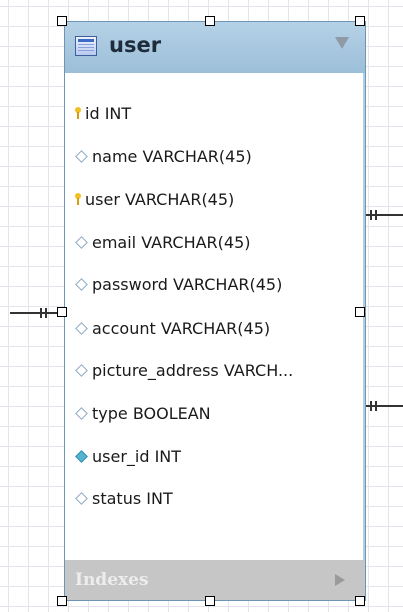 The width and height of the screenshot is (403, 612). I want to click on column-row-id: id INT, so click(103, 113).